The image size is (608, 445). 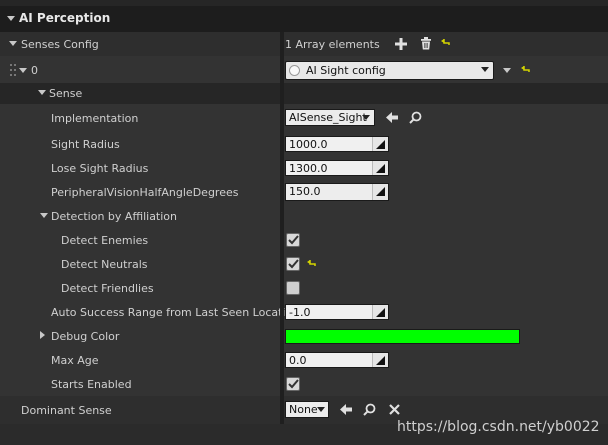 What do you see at coordinates (294, 70) in the screenshot?
I see `config-circle-icon` at bounding box center [294, 70].